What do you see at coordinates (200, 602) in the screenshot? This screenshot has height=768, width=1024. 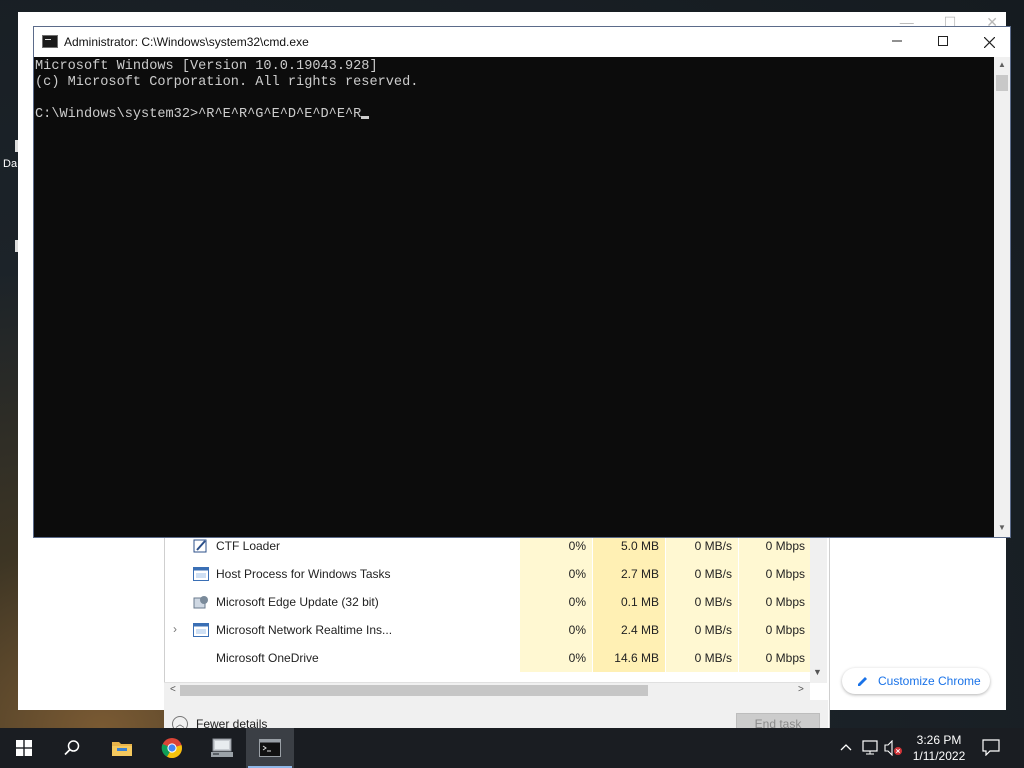 I see `edge-update-icon` at bounding box center [200, 602].